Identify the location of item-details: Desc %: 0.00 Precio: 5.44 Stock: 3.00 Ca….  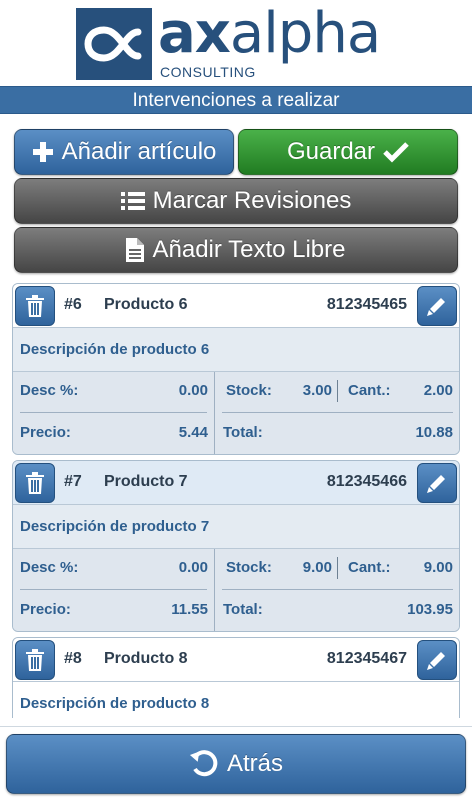
(236, 413).